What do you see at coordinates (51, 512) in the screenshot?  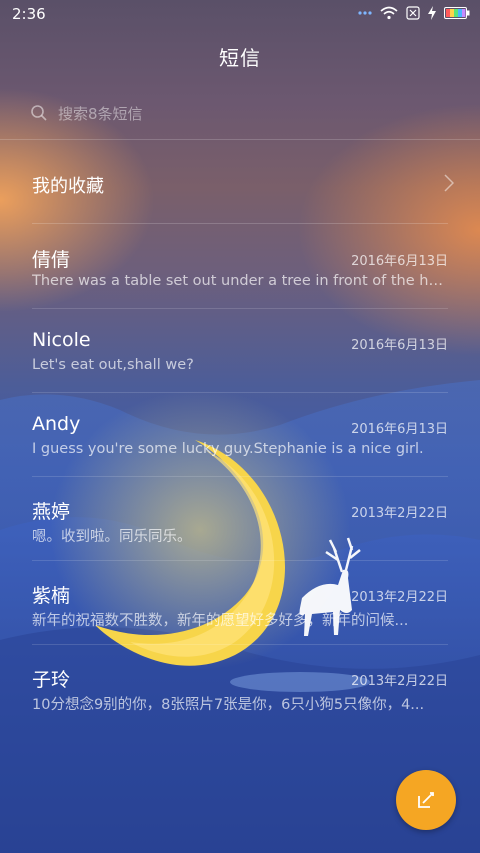 I see `contact-name: 燕婷` at bounding box center [51, 512].